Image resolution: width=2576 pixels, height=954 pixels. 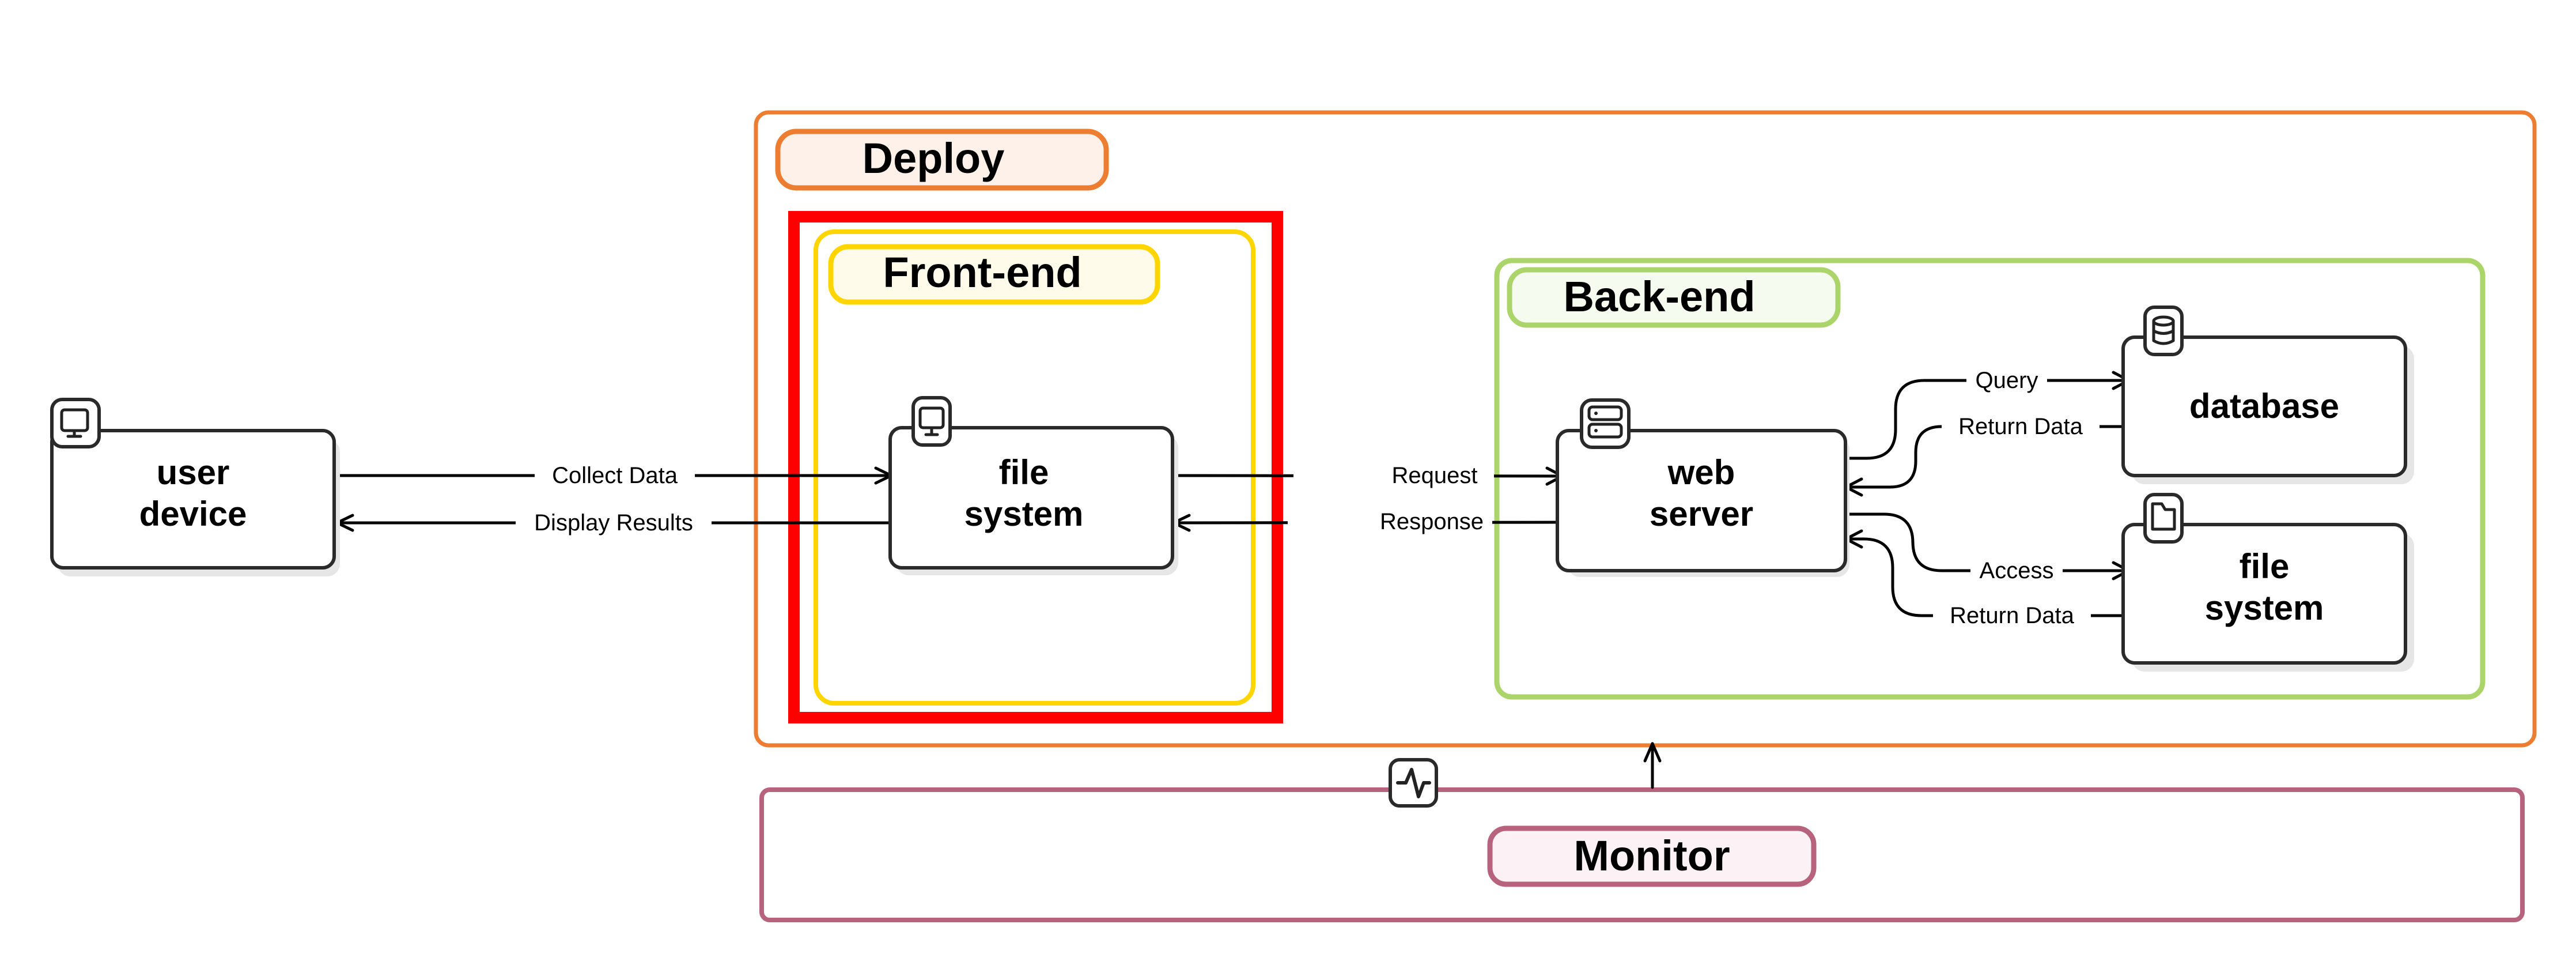 What do you see at coordinates (1435, 476) in the screenshot?
I see `edge-label-request: Request` at bounding box center [1435, 476].